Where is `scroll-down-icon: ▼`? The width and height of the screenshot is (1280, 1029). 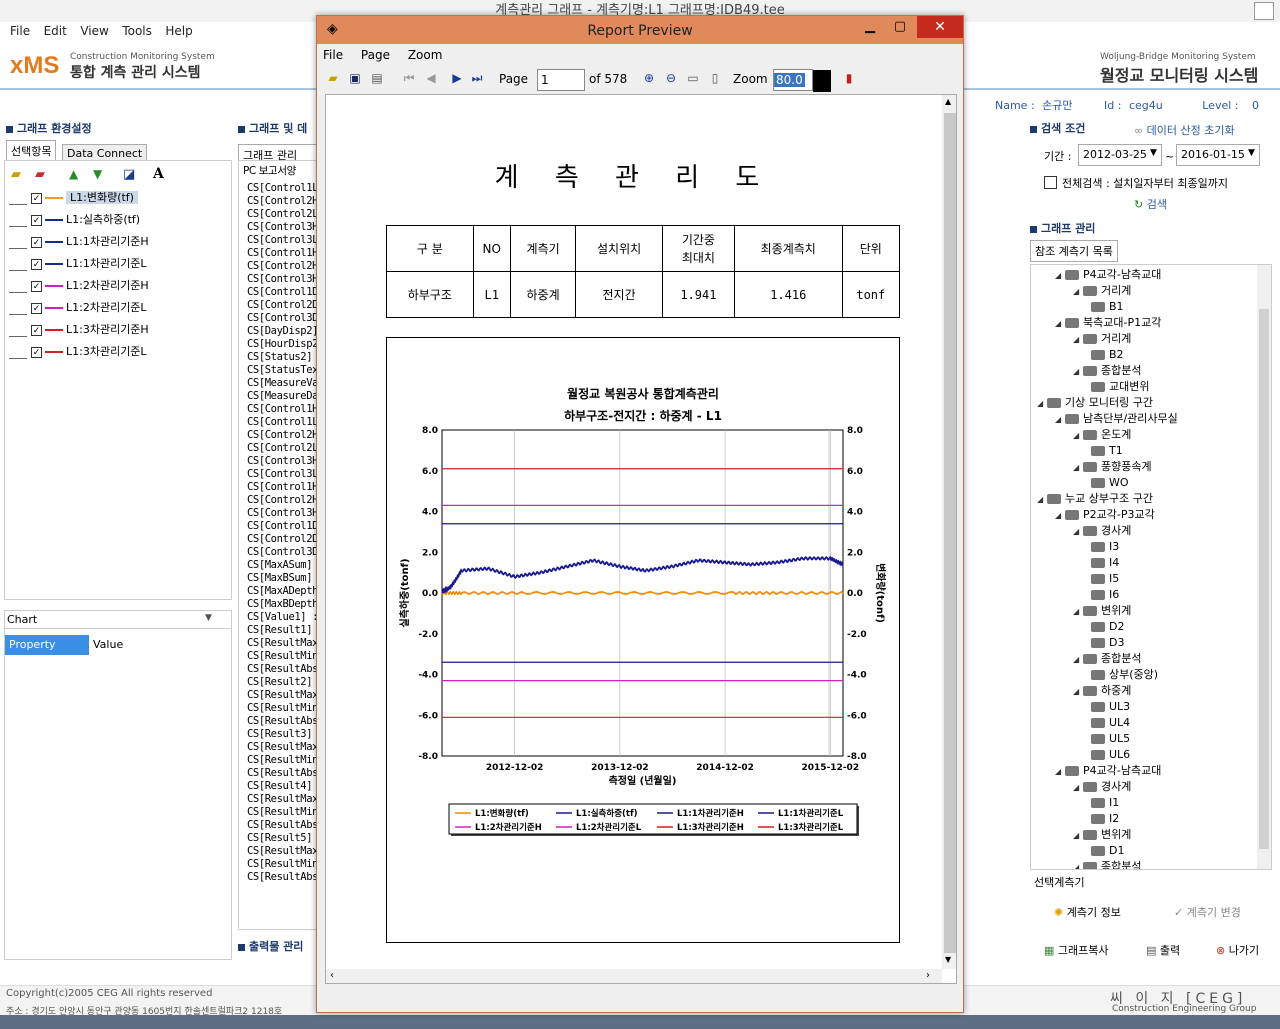
scroll-down-icon: ▼ is located at coordinates (948, 959).